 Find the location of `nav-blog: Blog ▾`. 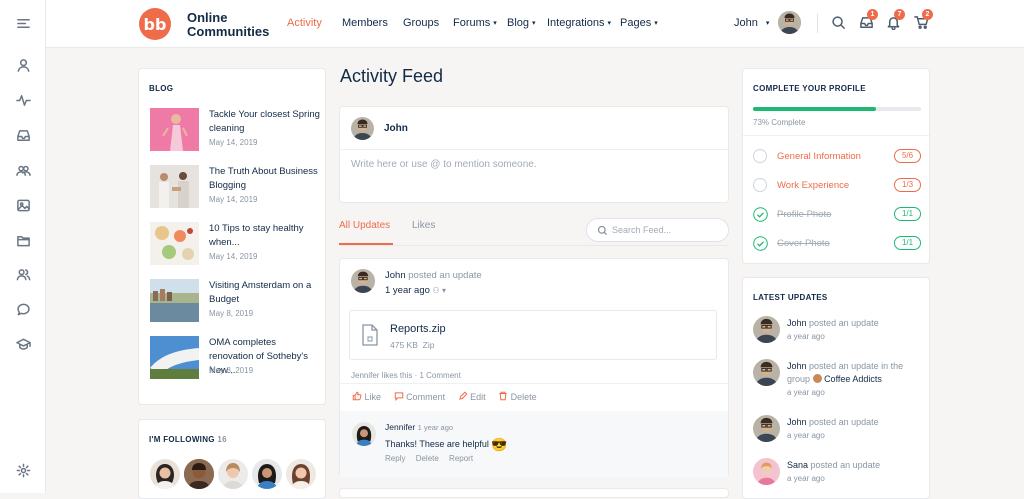

nav-blog: Blog ▾ is located at coordinates (521, 23).